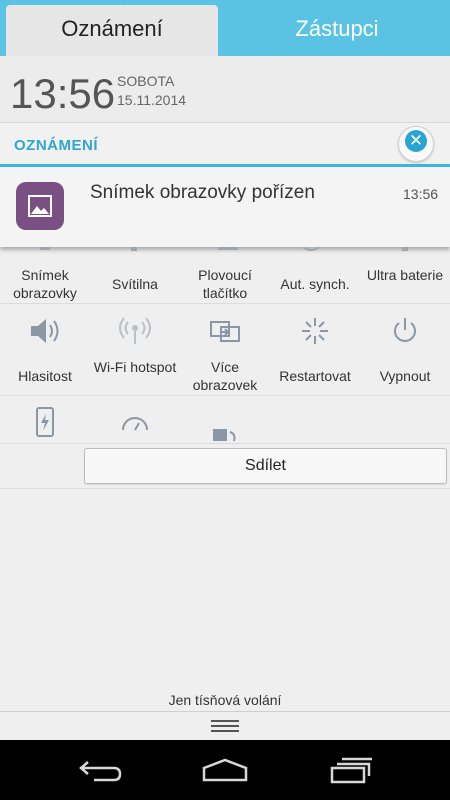  Describe the element at coordinates (225, 284) in the screenshot. I see `toggle-floating-button: Plovoucí tlačítko` at that location.